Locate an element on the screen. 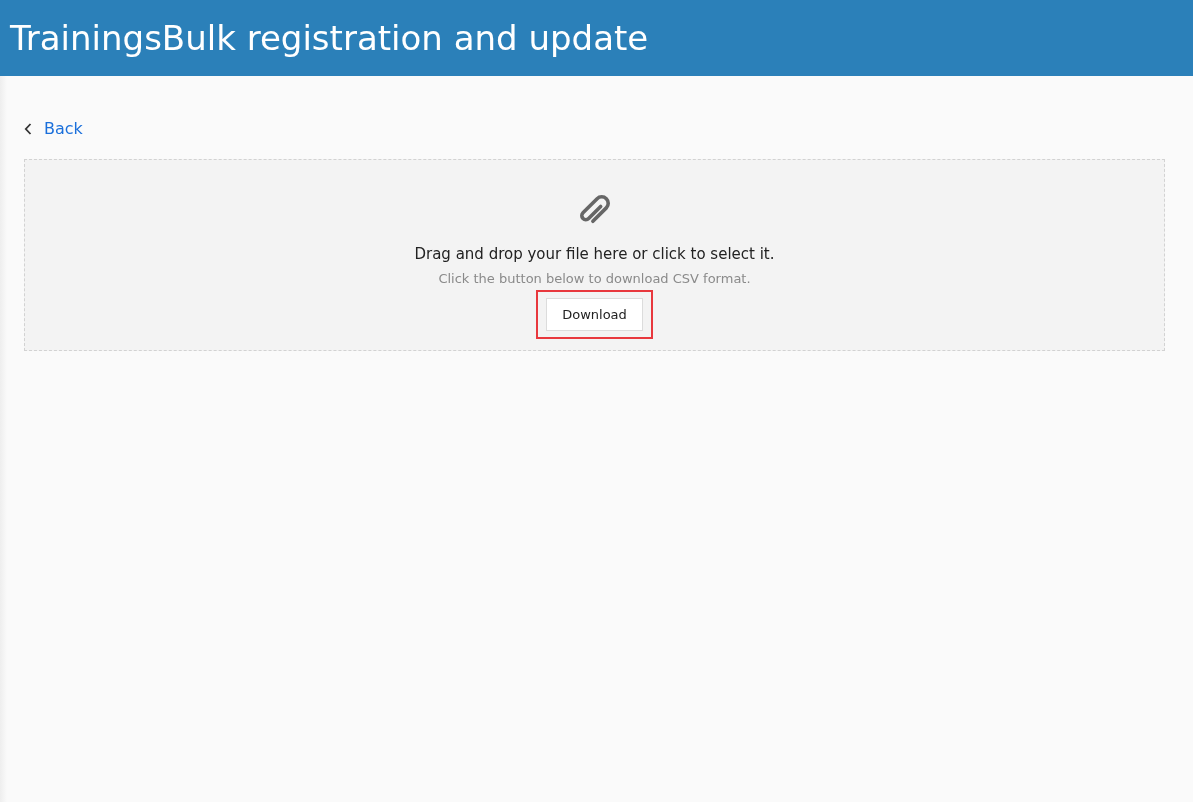 This screenshot has width=1193, height=802. chevron-left-icon is located at coordinates (28, 128).